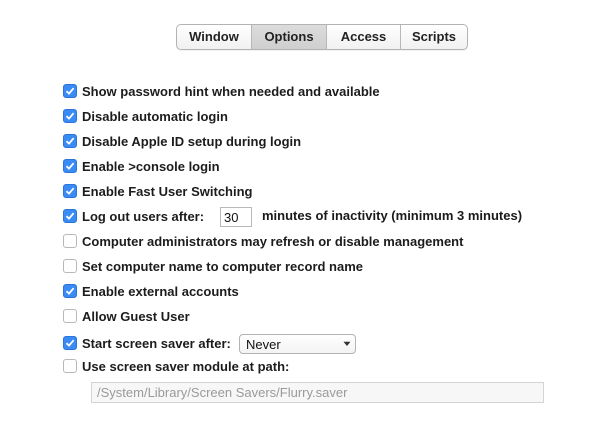 The height and width of the screenshot is (433, 600). What do you see at coordinates (347, 344) in the screenshot?
I see `dropdown-arrow-icon` at bounding box center [347, 344].